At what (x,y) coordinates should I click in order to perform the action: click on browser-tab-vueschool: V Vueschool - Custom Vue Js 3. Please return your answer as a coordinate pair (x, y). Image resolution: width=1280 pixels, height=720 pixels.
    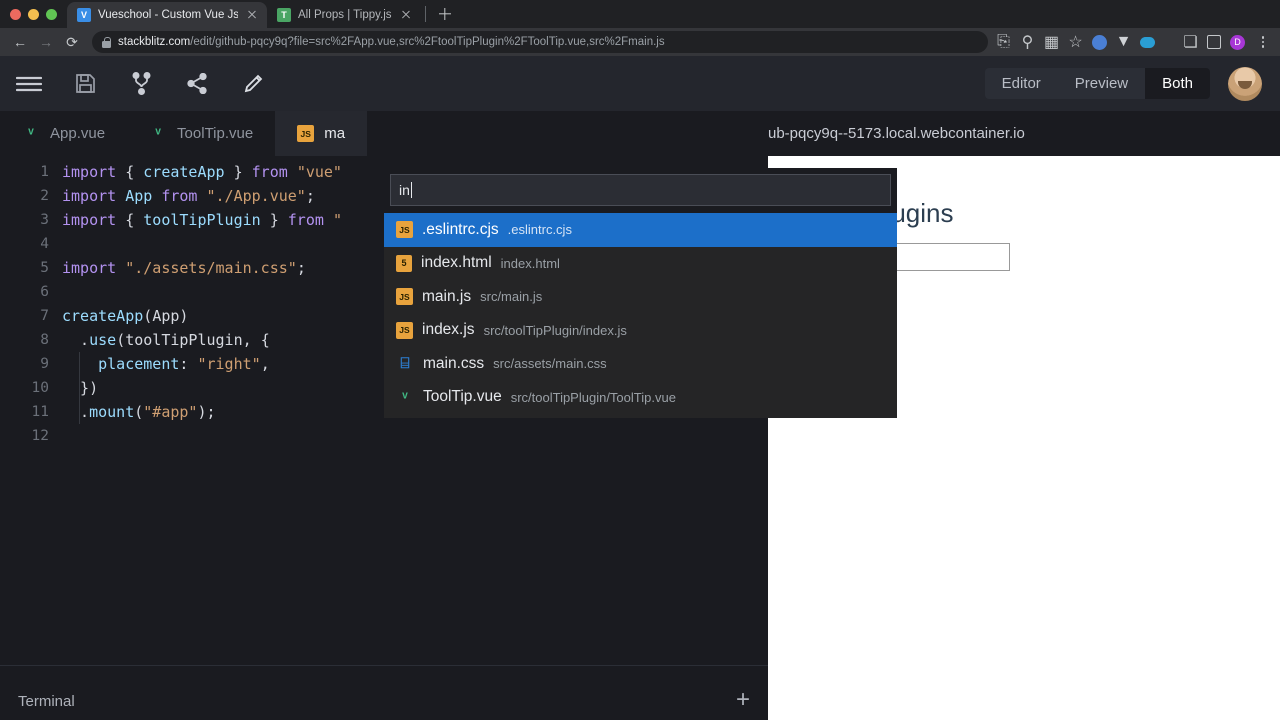
    Looking at the image, I should click on (167, 15).